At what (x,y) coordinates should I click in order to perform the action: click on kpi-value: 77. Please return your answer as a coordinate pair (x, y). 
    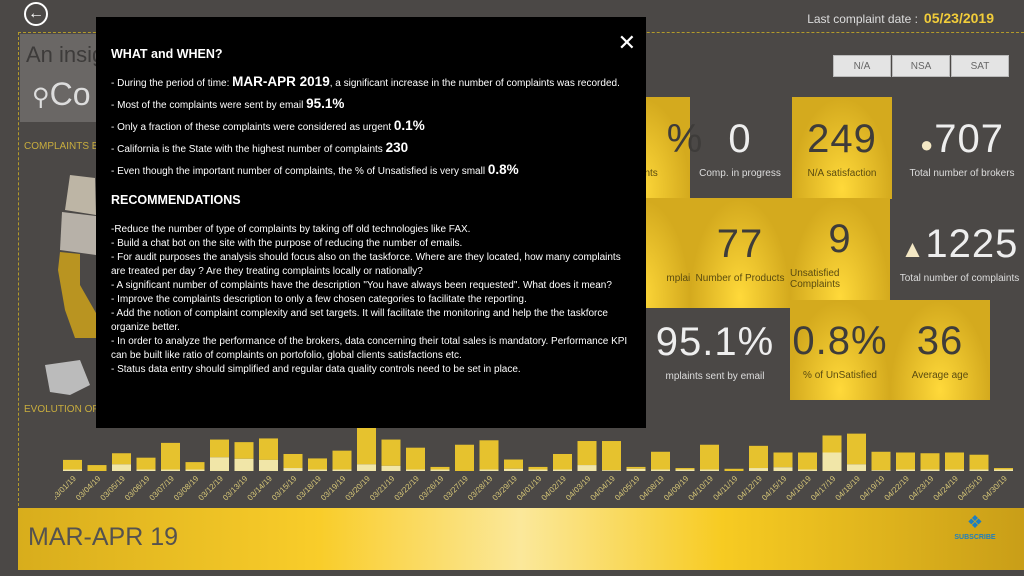
    Looking at the image, I should click on (740, 244).